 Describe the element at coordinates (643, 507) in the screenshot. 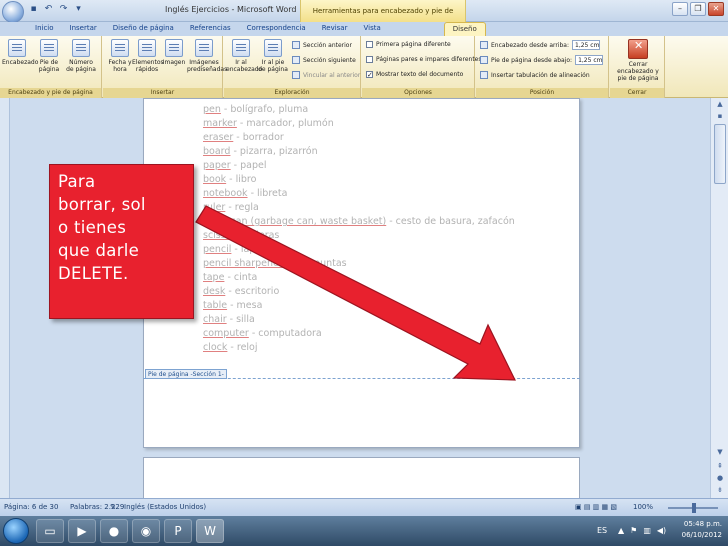

I see `zoom-level: 100%` at that location.